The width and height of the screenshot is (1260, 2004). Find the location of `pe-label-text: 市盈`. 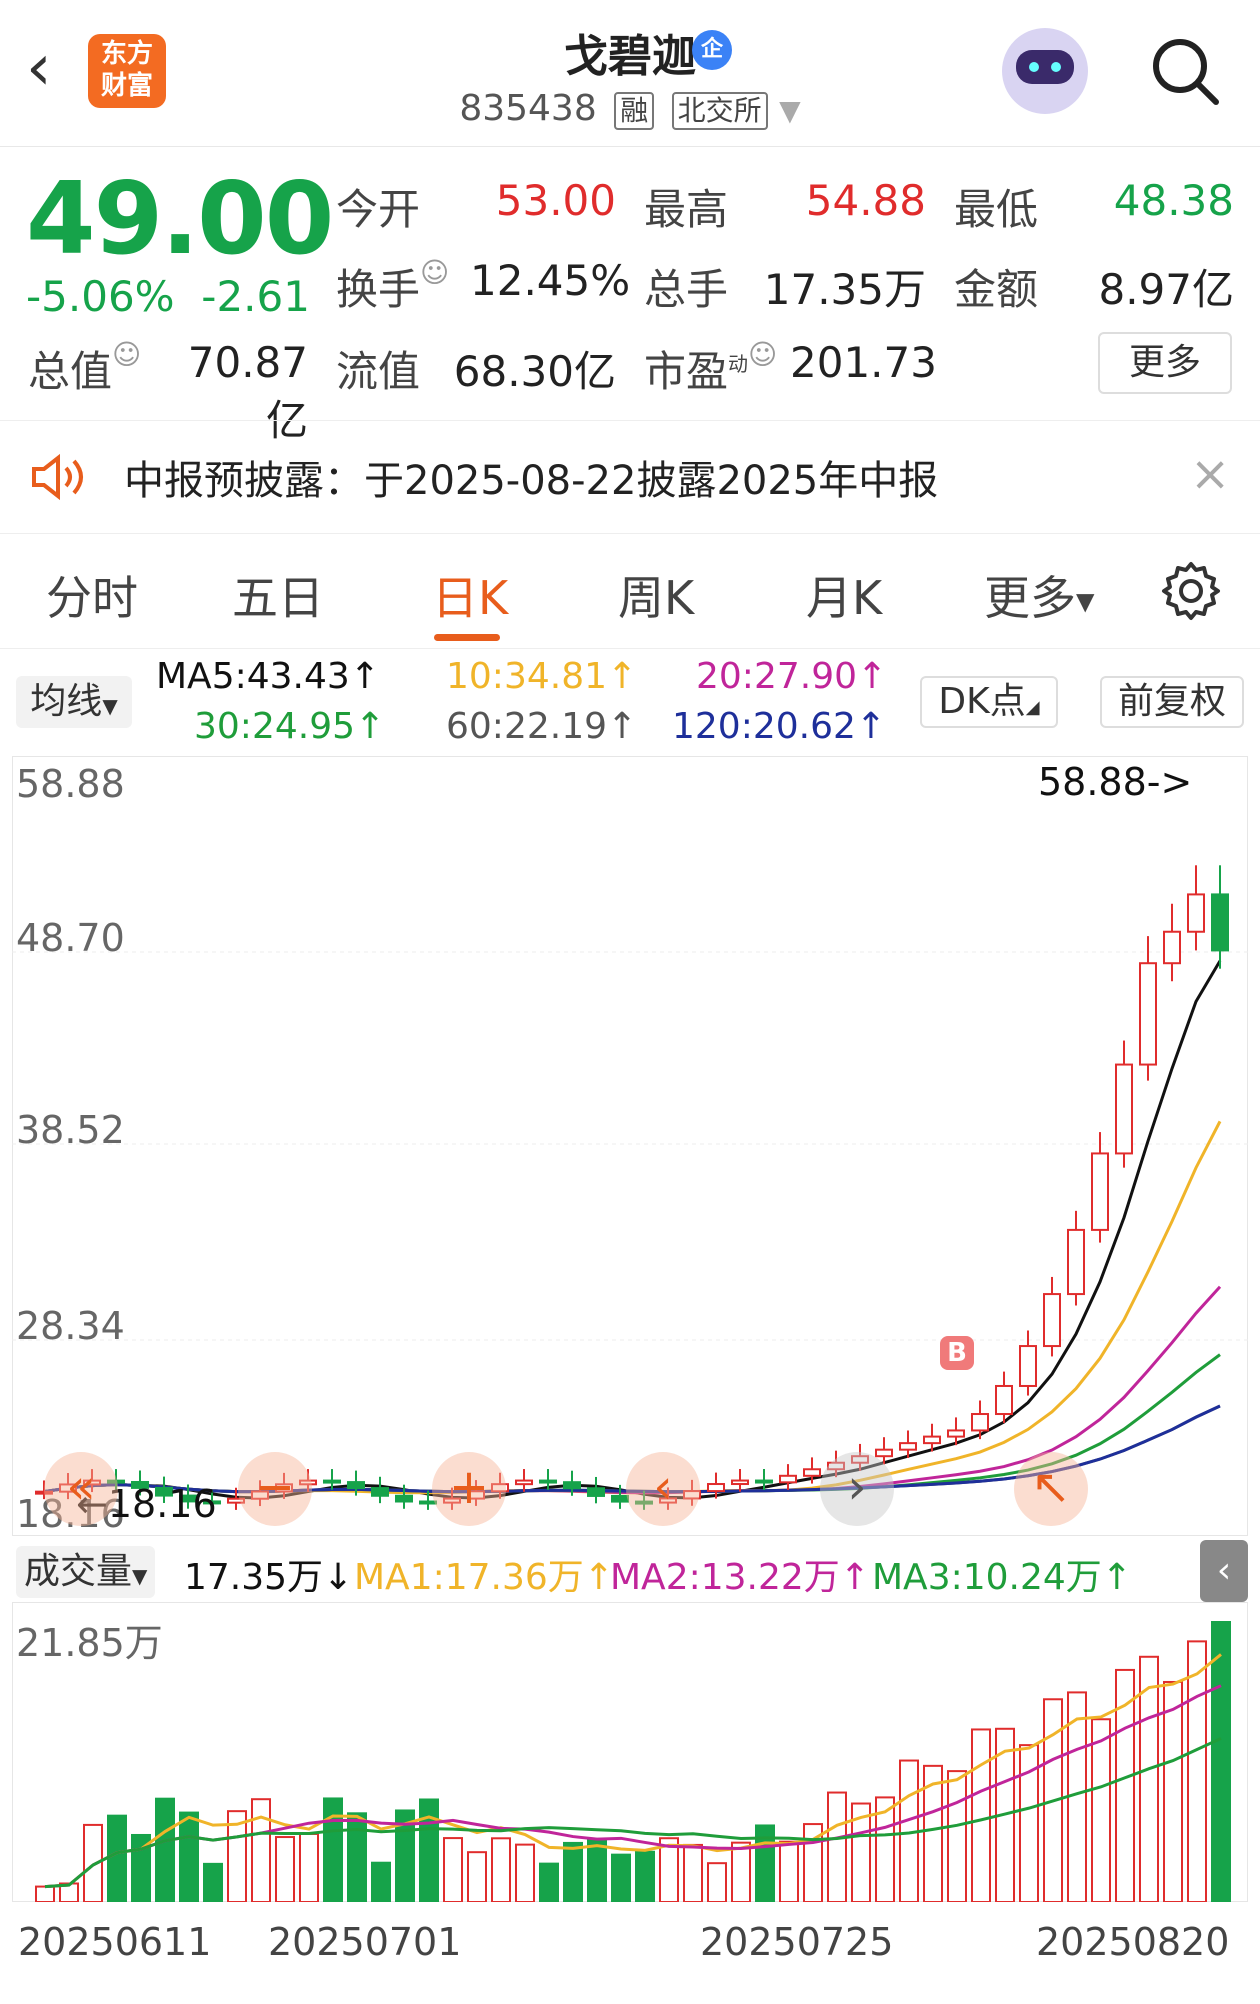

pe-label-text: 市盈 is located at coordinates (686, 371).